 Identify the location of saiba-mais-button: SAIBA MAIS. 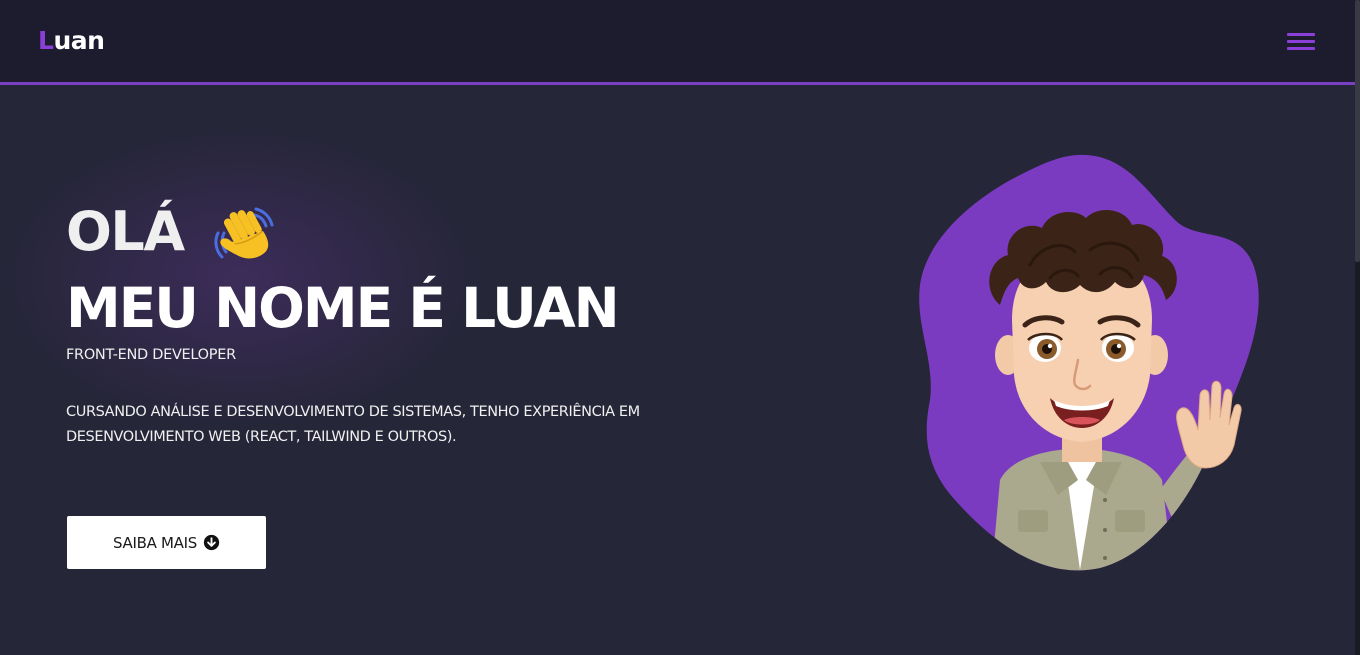
(166, 542).